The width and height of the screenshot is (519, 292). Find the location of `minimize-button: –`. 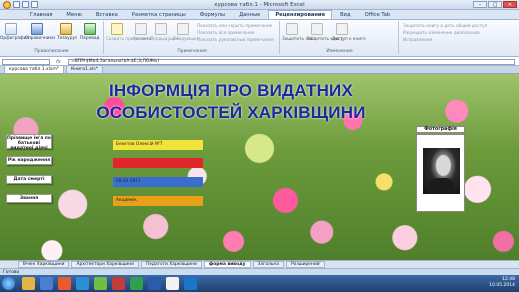

minimize-button: – is located at coordinates (480, 4).